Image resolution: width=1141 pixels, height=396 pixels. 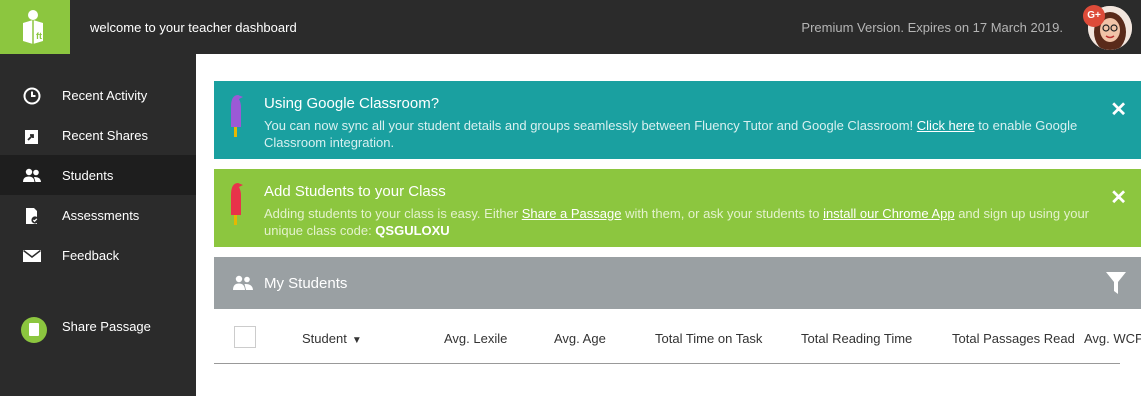 What do you see at coordinates (708, 338) in the screenshot?
I see `column-total-time-on-task: Total Time on Task` at bounding box center [708, 338].